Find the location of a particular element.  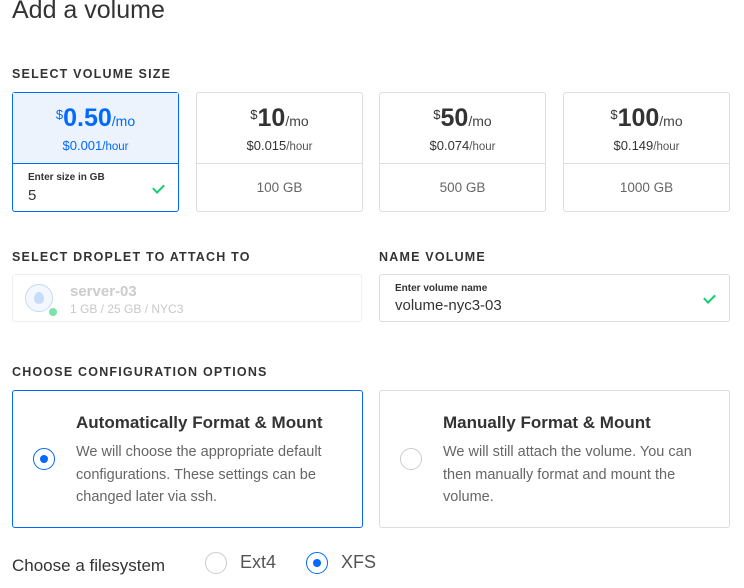

filesystem-xfs-label: XFS is located at coordinates (358, 562).